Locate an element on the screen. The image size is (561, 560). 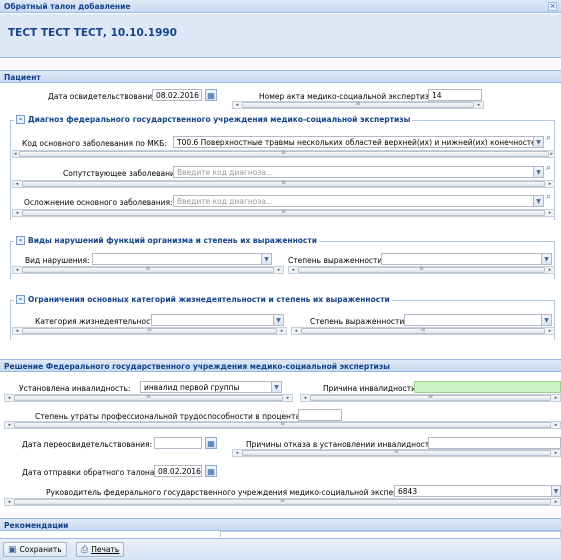
section-patient-title: Пациент is located at coordinates (22, 77).